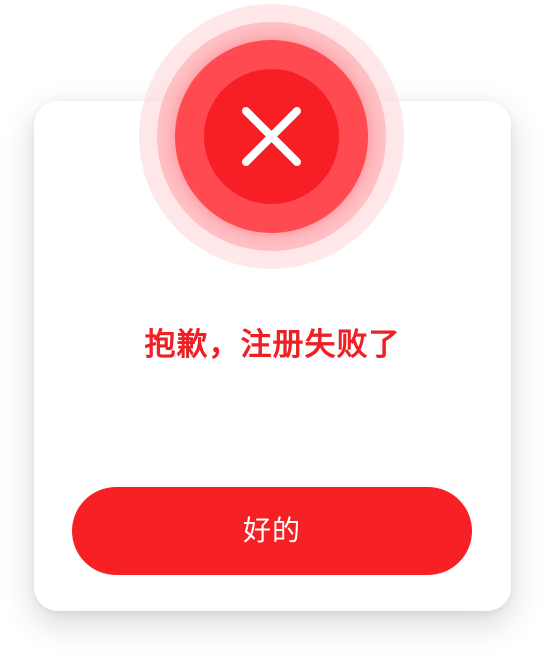 The image size is (545, 666). I want to click on close-icon, so click(271, 136).